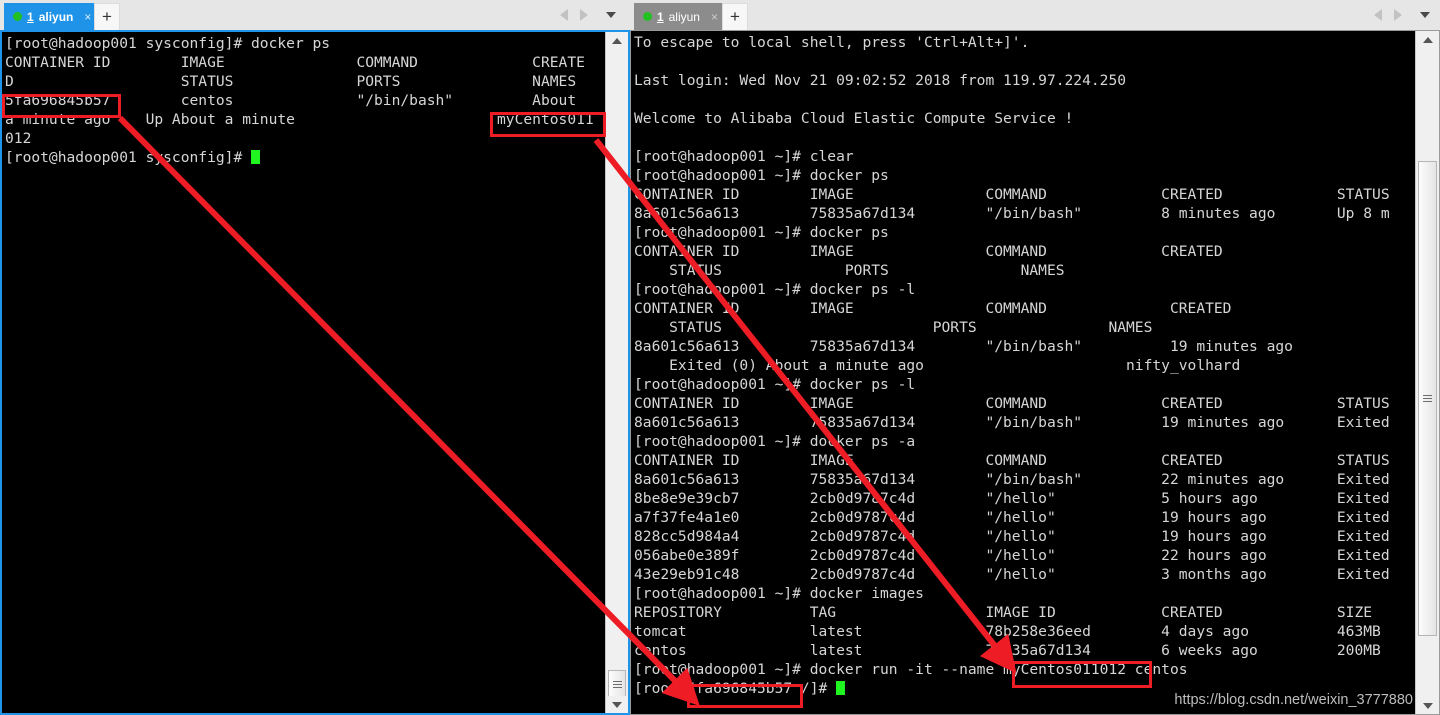 Image resolution: width=1440 pixels, height=715 pixels. What do you see at coordinates (315, 15) in the screenshot?
I see `tabbar-left: 1 aliyun × +` at bounding box center [315, 15].